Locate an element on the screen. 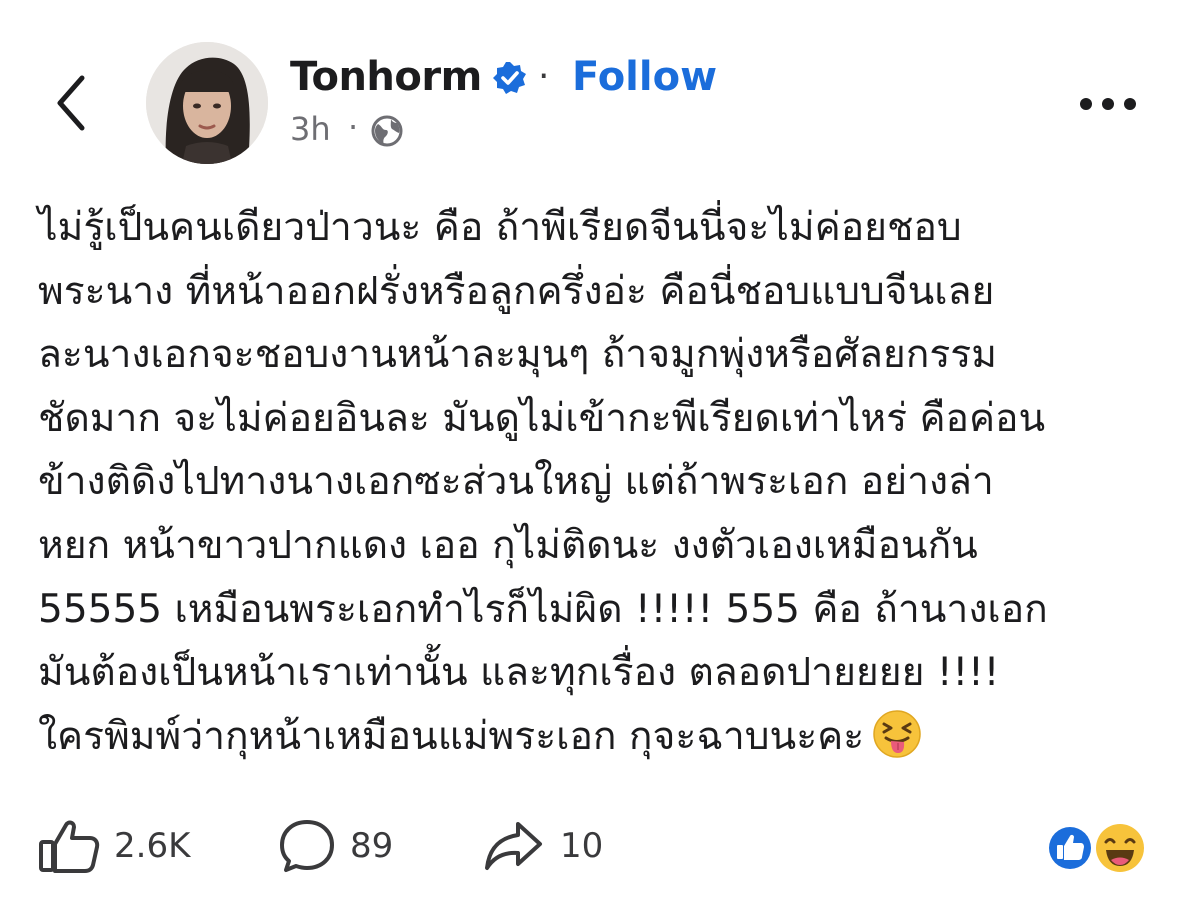  back-button is located at coordinates (73, 103).